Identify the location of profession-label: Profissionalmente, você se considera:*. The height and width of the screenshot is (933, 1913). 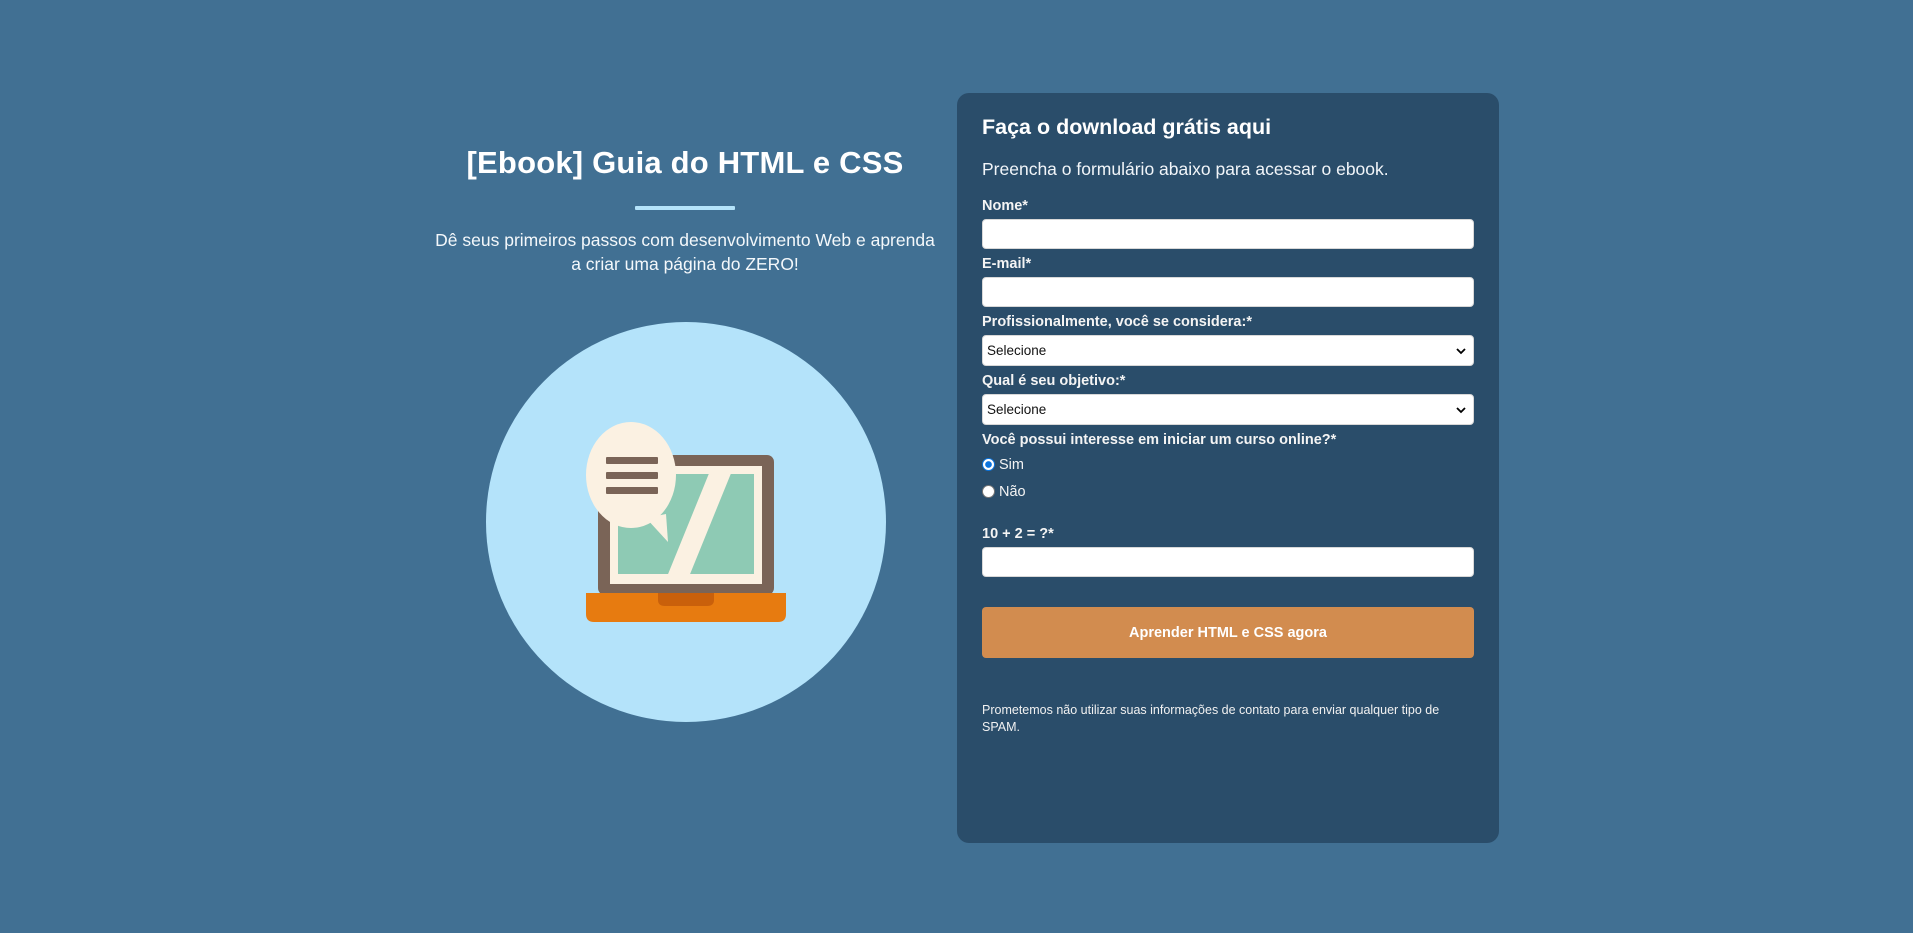
(1117, 322).